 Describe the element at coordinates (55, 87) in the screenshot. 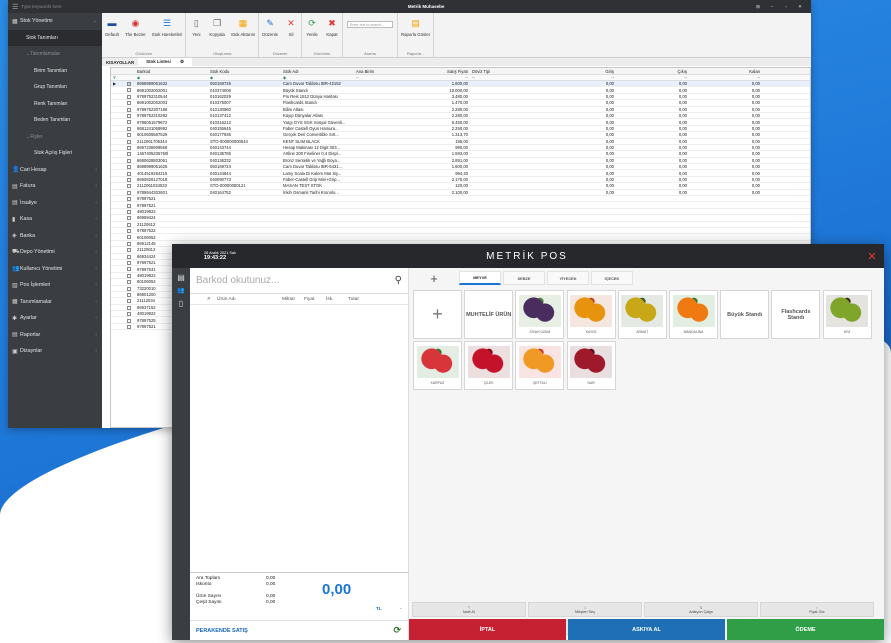

I see `sidebar-item: Grup Tanımları` at that location.